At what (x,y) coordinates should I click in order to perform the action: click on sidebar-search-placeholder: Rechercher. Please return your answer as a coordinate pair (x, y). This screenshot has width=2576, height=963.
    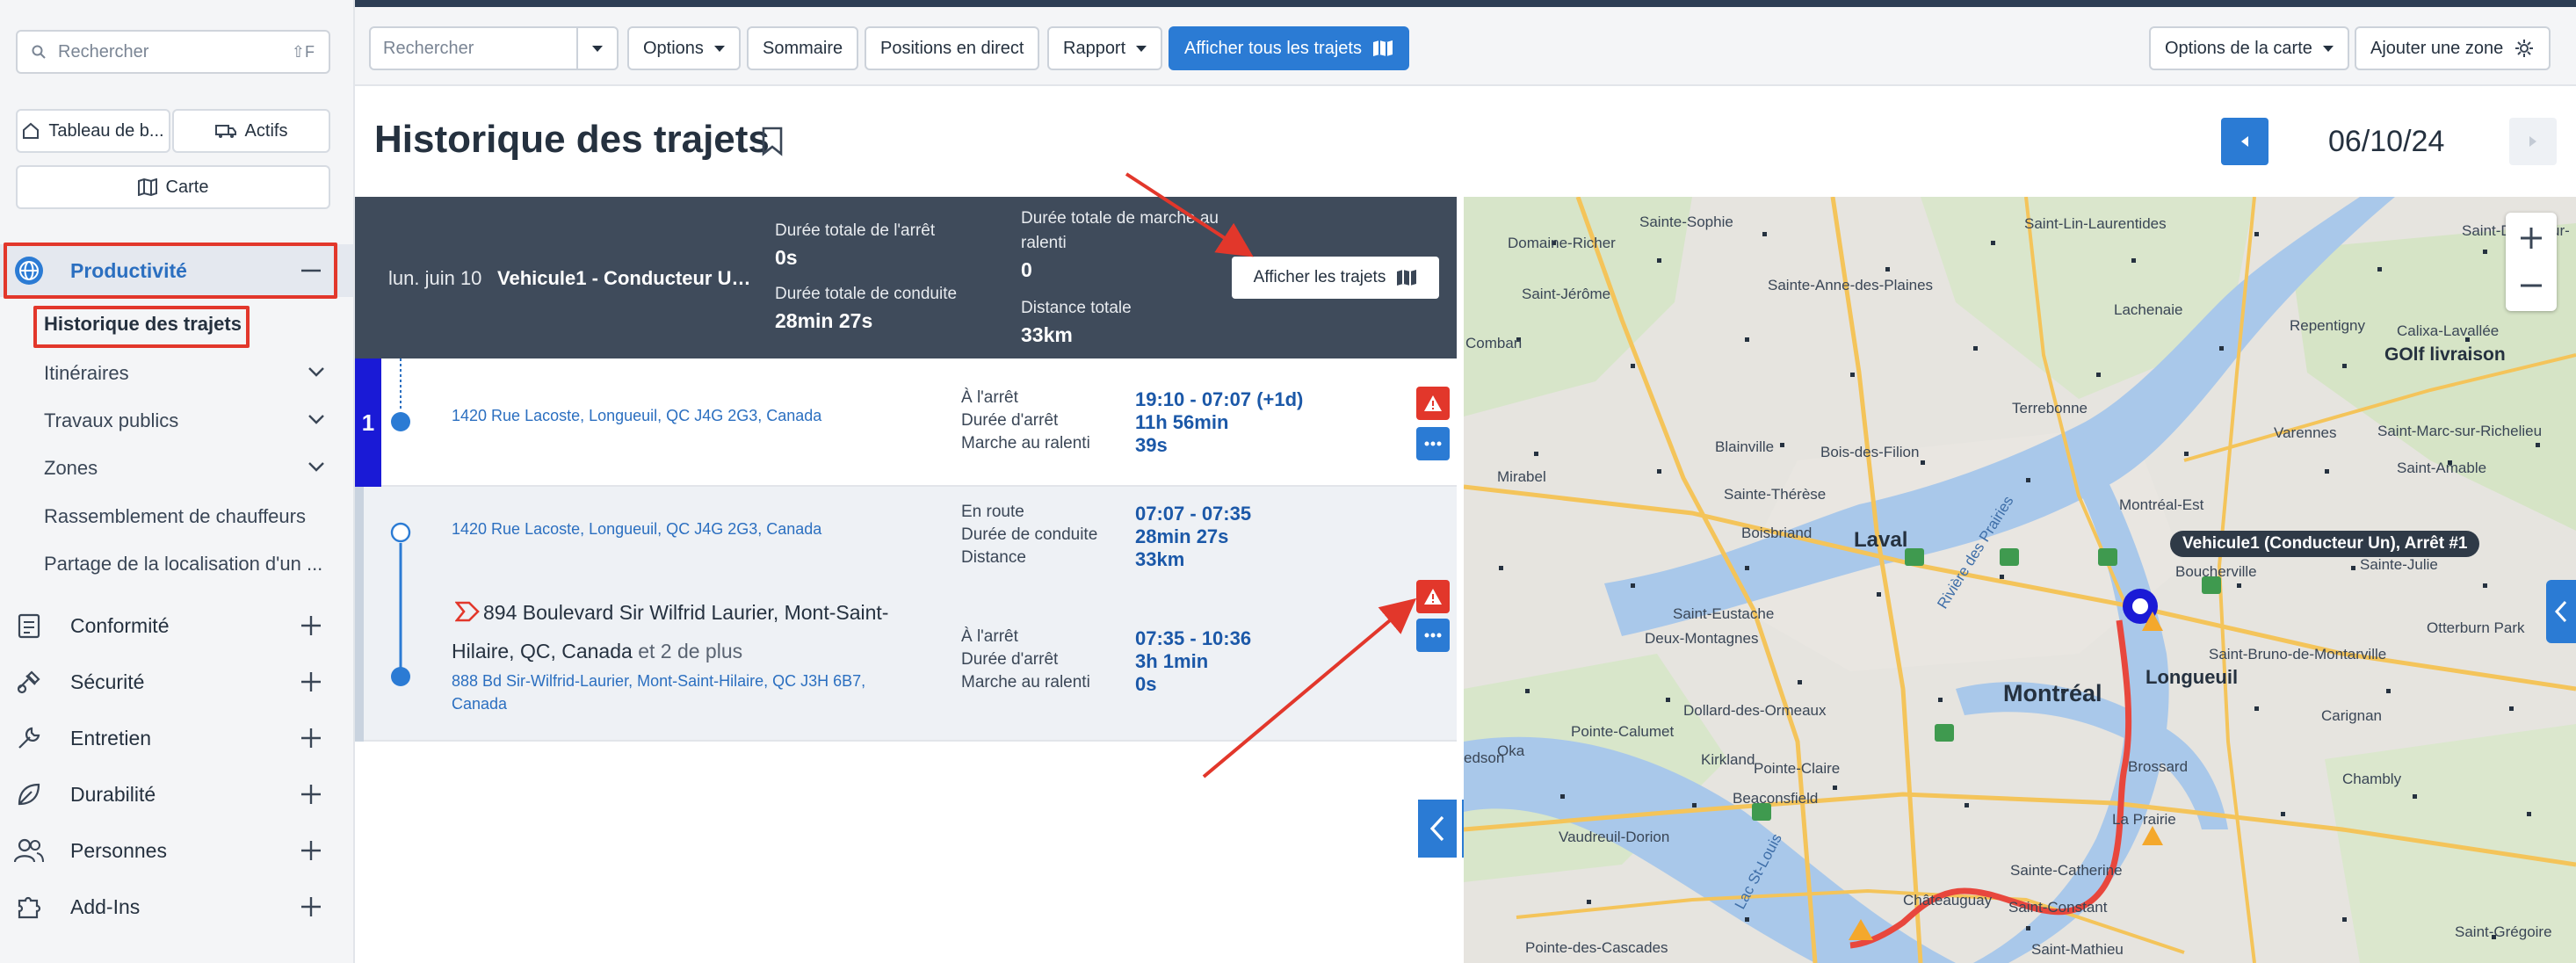
    Looking at the image, I should click on (103, 51).